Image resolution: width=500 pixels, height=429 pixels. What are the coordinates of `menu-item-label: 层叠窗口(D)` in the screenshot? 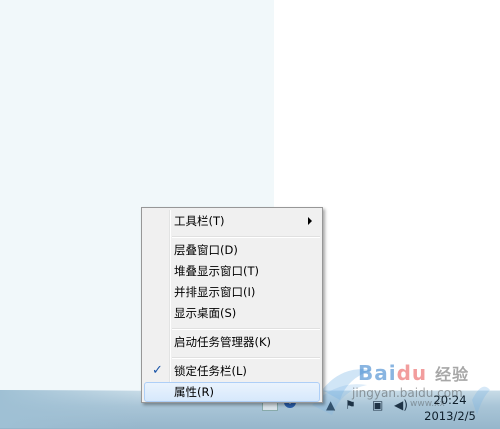 It's located at (206, 250).